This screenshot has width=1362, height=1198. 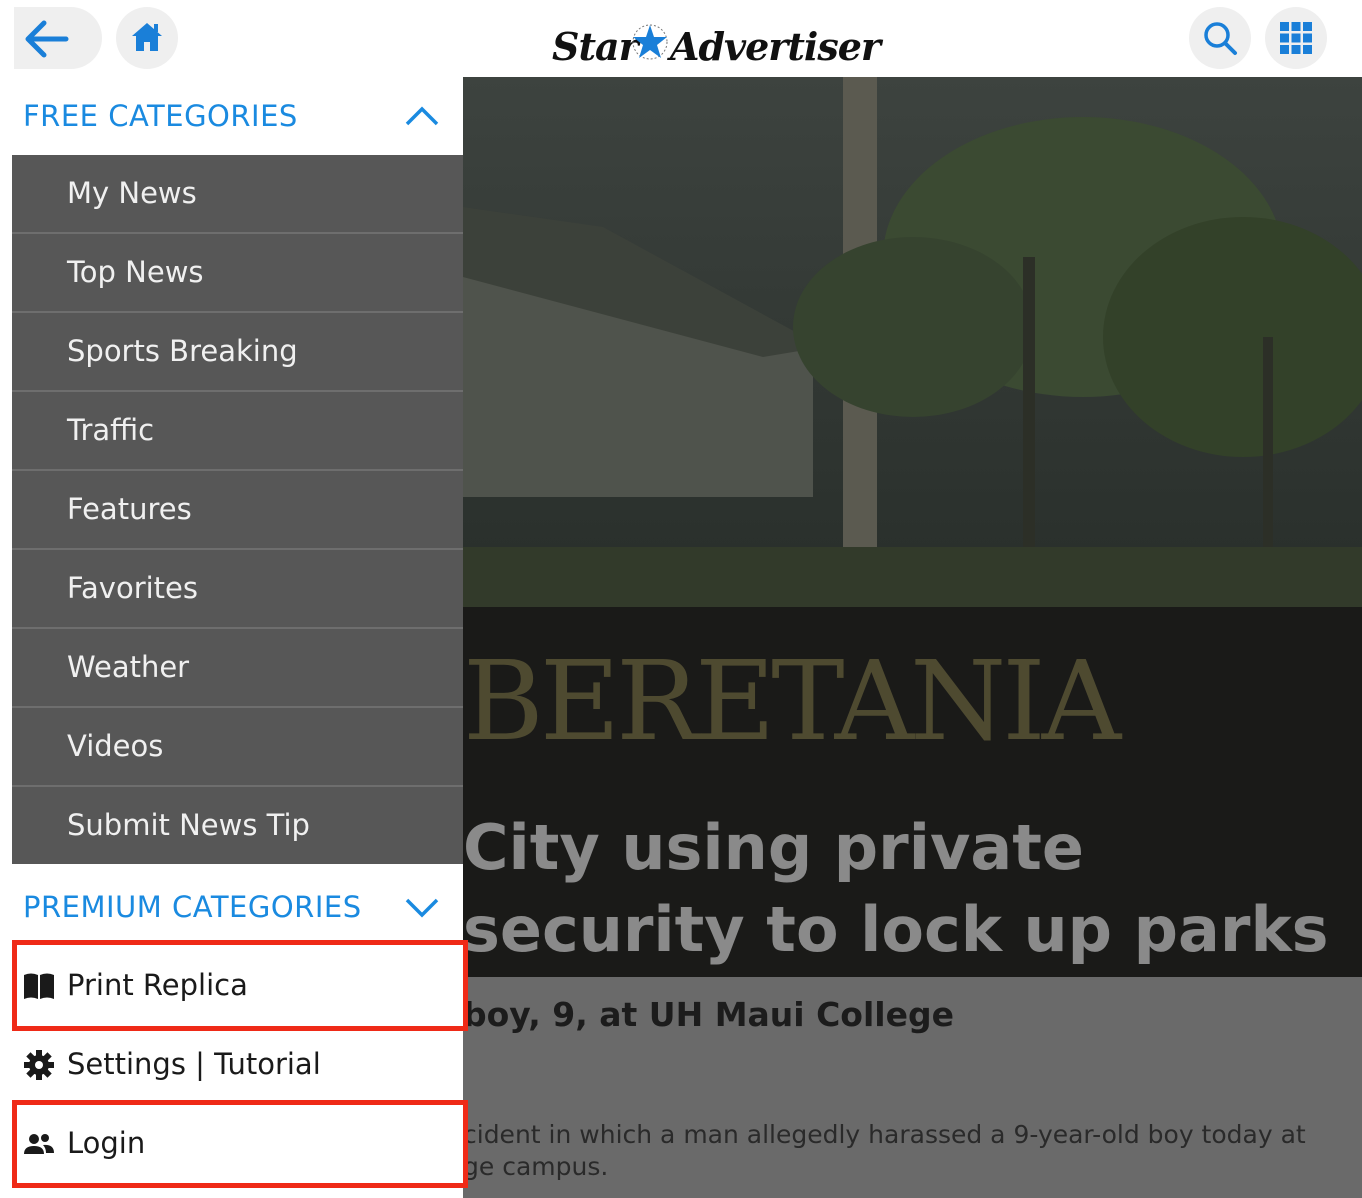 I want to click on chevron-down-icon, so click(x=422, y=908).